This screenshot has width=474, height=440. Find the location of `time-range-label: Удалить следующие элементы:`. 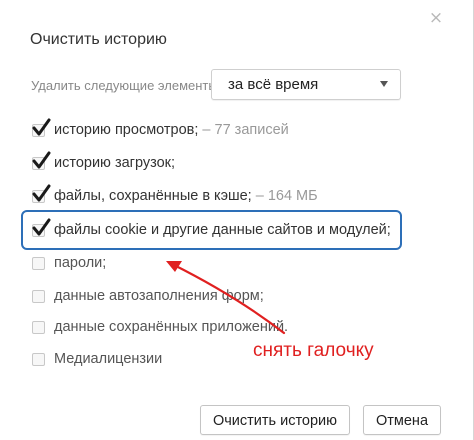

time-range-label: Удалить следующие элементы: is located at coordinates (126, 85).